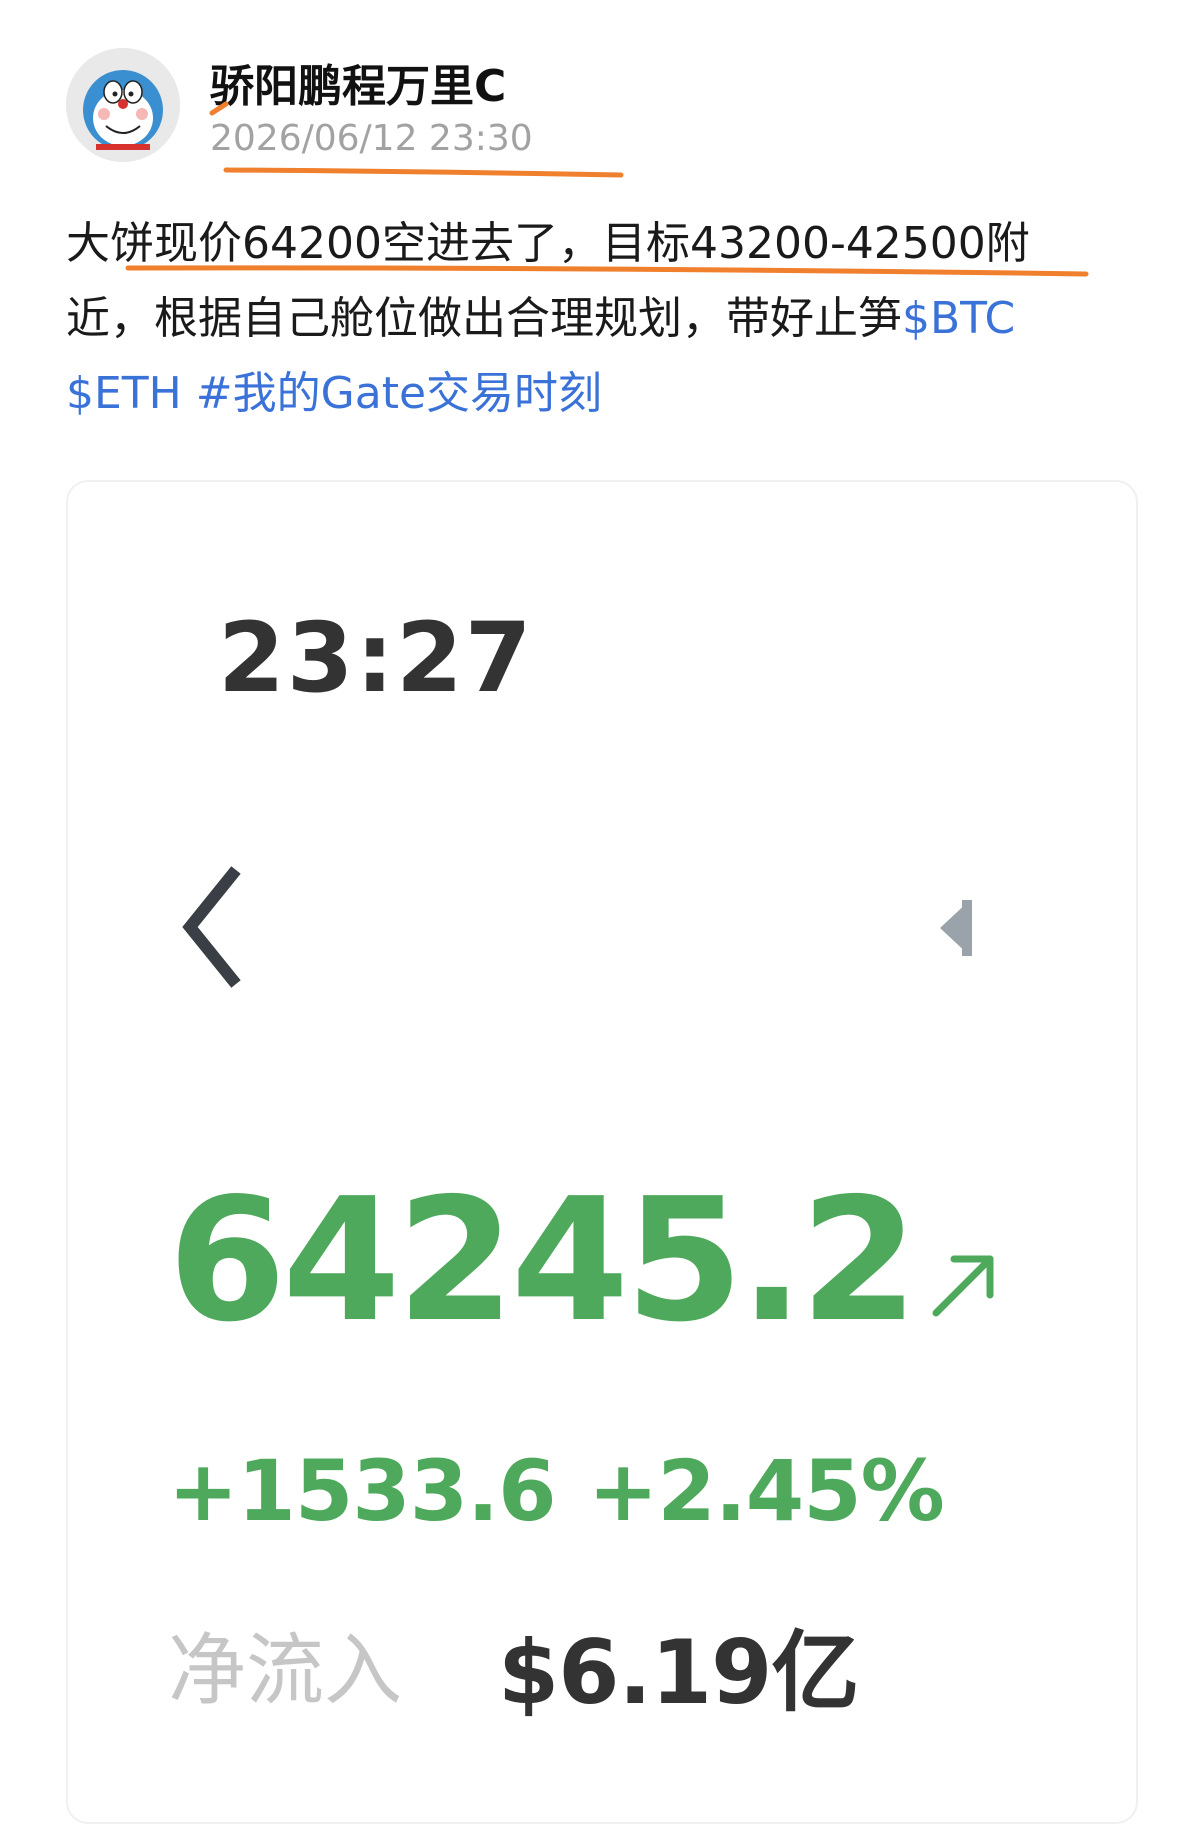 This screenshot has width=1200, height=1824. Describe the element at coordinates (371, 138) in the screenshot. I see `post-timestamp: 2026/06/12 23:30` at that location.